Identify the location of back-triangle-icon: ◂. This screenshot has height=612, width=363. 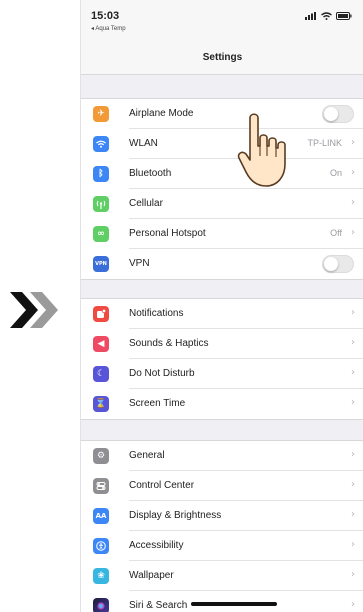
(93, 29).